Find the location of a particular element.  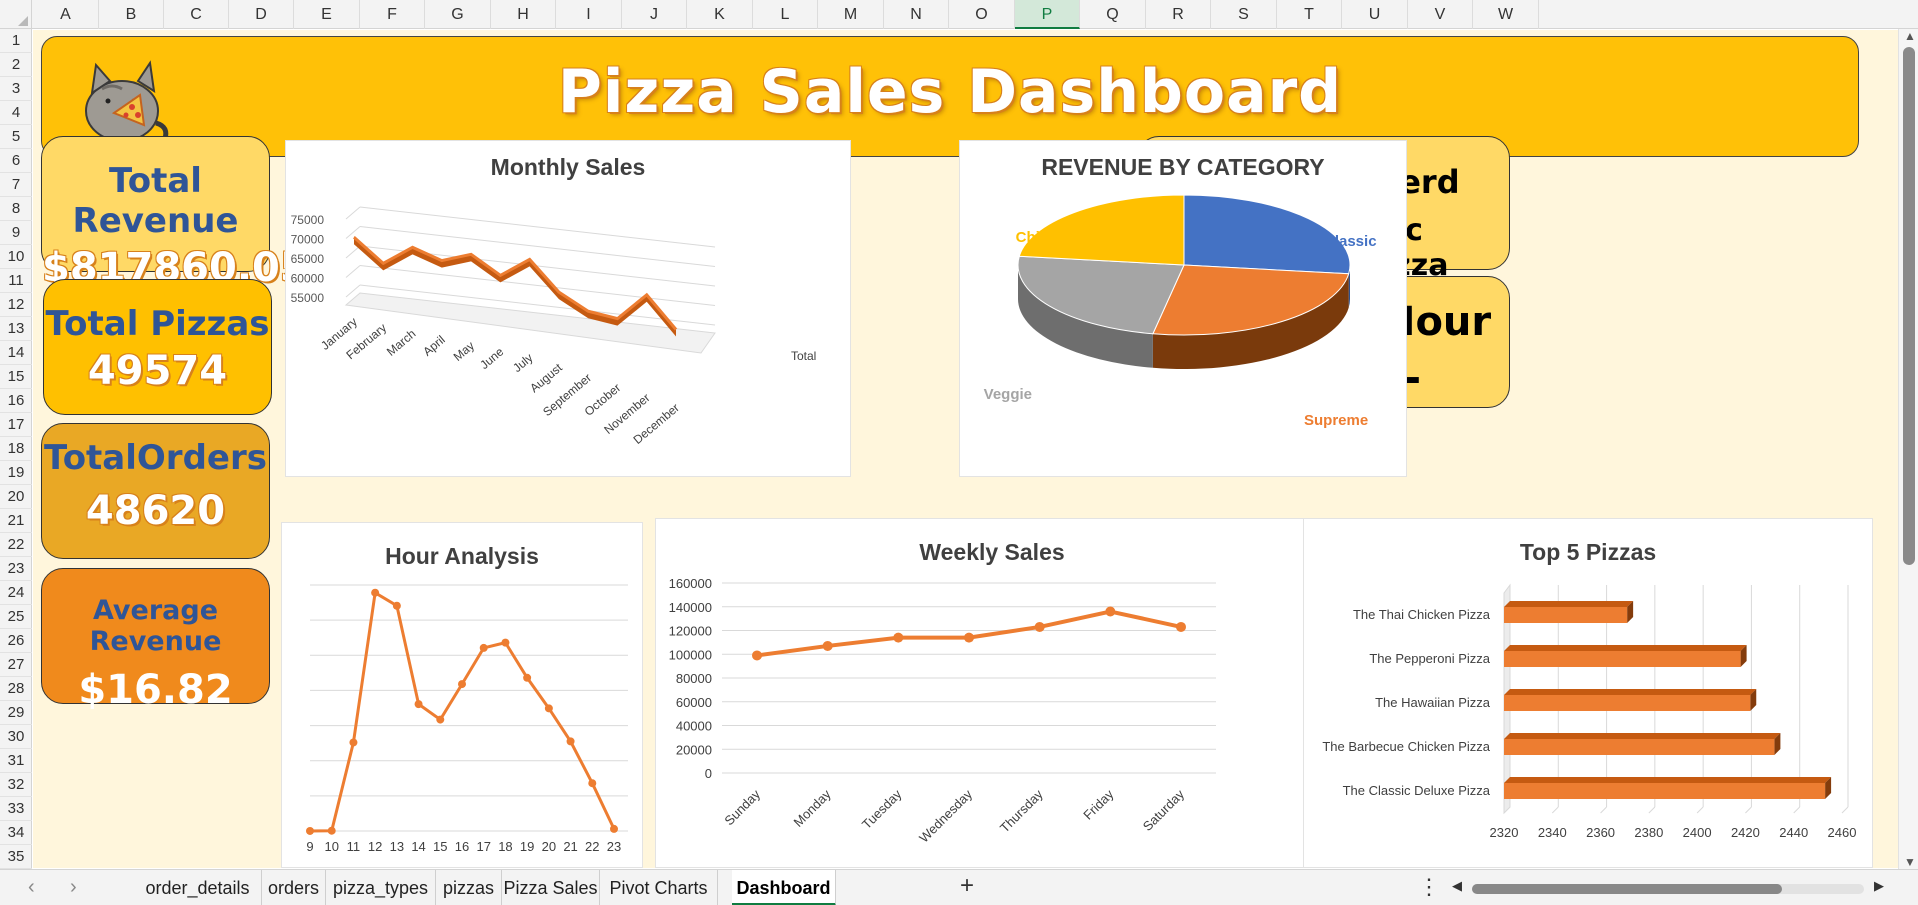

sheet-tab-pizzas: pizzas is located at coordinates (469, 887).